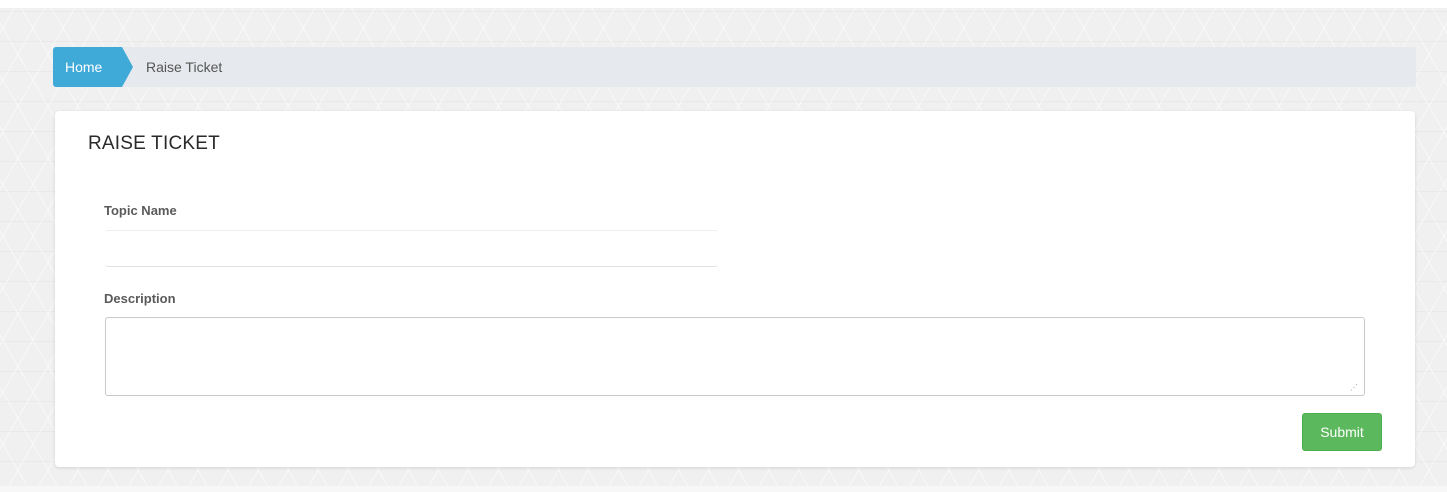 The image size is (1447, 492). Describe the element at coordinates (154, 143) in the screenshot. I see `page-title: RAISE TICKET` at that location.